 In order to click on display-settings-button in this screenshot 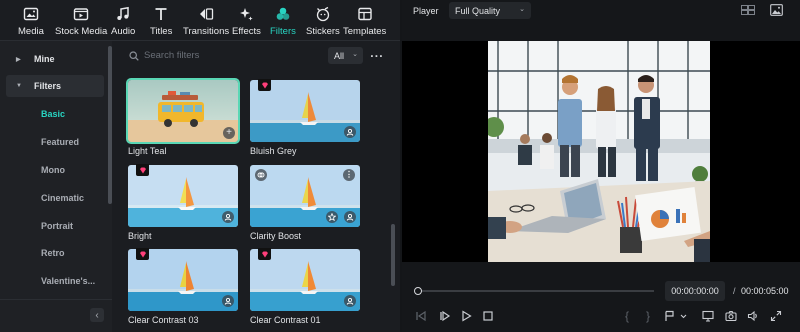, I will do `click(708, 316)`.